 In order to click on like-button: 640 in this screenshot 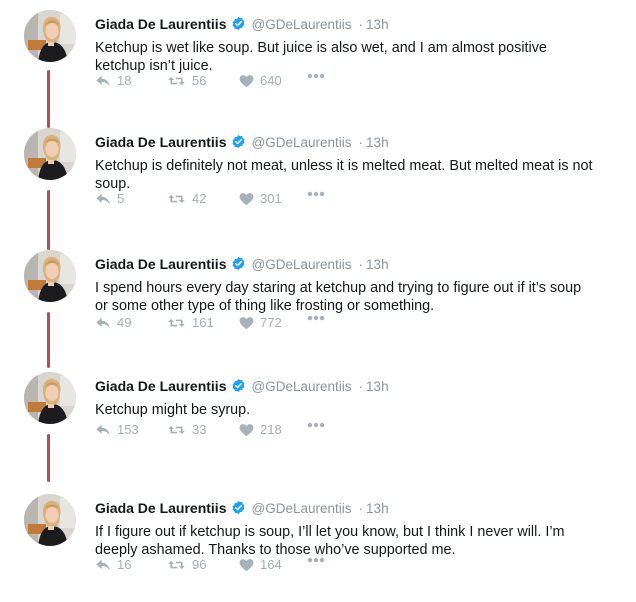, I will do `click(260, 80)`.